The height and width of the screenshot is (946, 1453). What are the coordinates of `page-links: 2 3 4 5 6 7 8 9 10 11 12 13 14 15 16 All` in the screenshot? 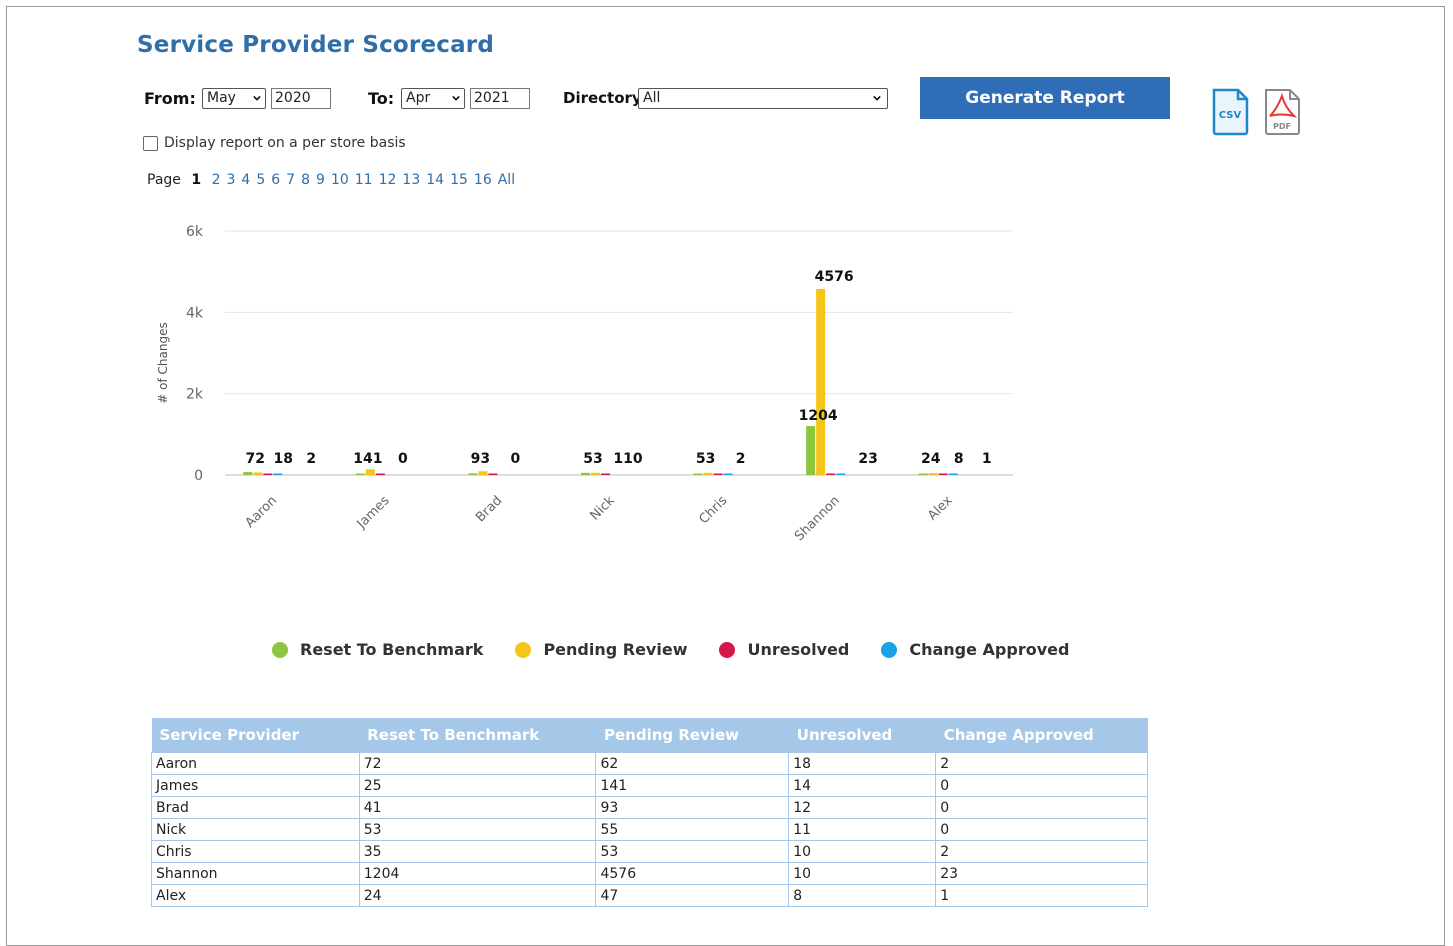 It's located at (367, 180).